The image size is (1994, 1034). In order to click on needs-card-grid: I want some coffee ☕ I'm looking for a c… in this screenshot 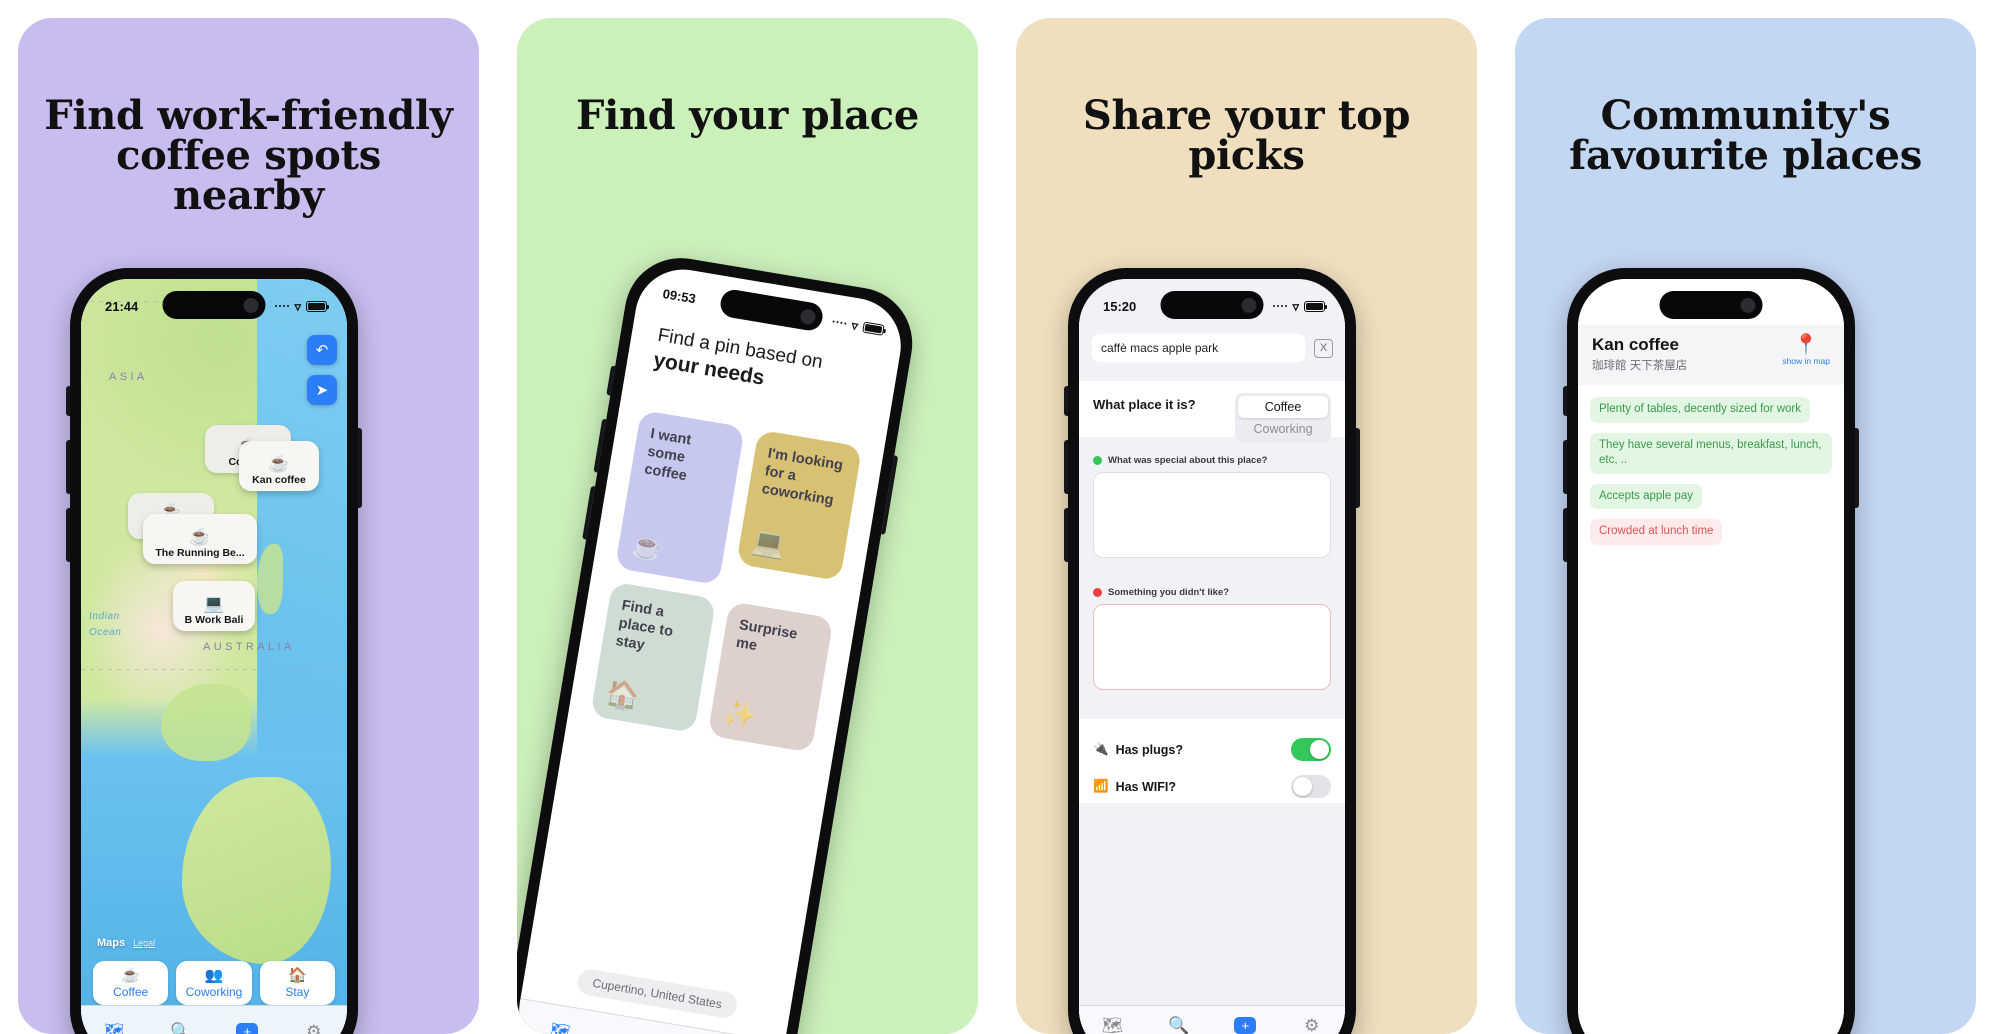, I will do `click(726, 581)`.